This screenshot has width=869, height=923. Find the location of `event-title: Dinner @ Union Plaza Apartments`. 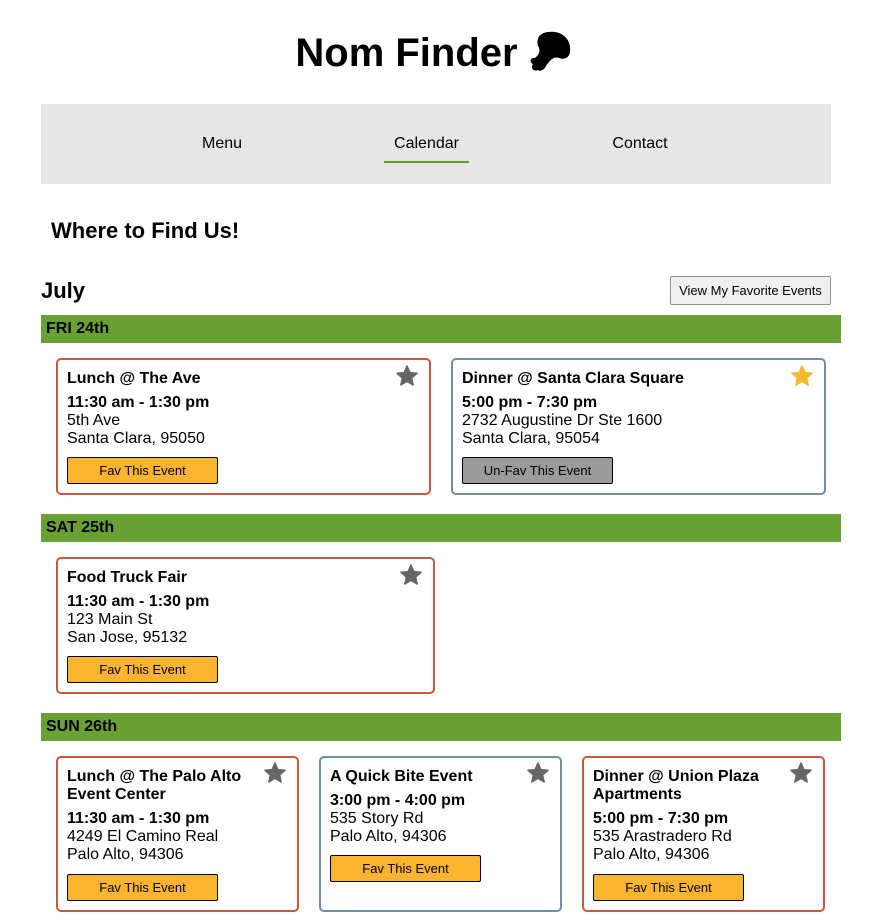

event-title: Dinner @ Union Plaza Apartments is located at coordinates (676, 786).